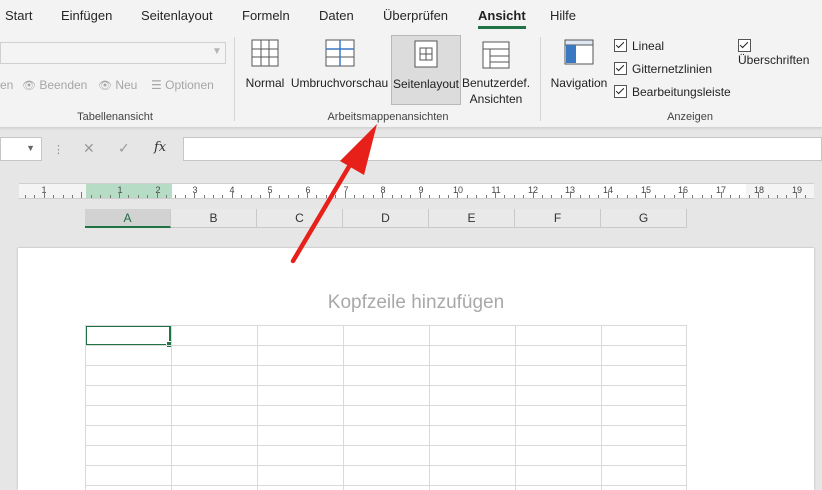 The width and height of the screenshot is (822, 490). What do you see at coordinates (58, 149) in the screenshot?
I see `drag-handle-icon: ⋮` at bounding box center [58, 149].